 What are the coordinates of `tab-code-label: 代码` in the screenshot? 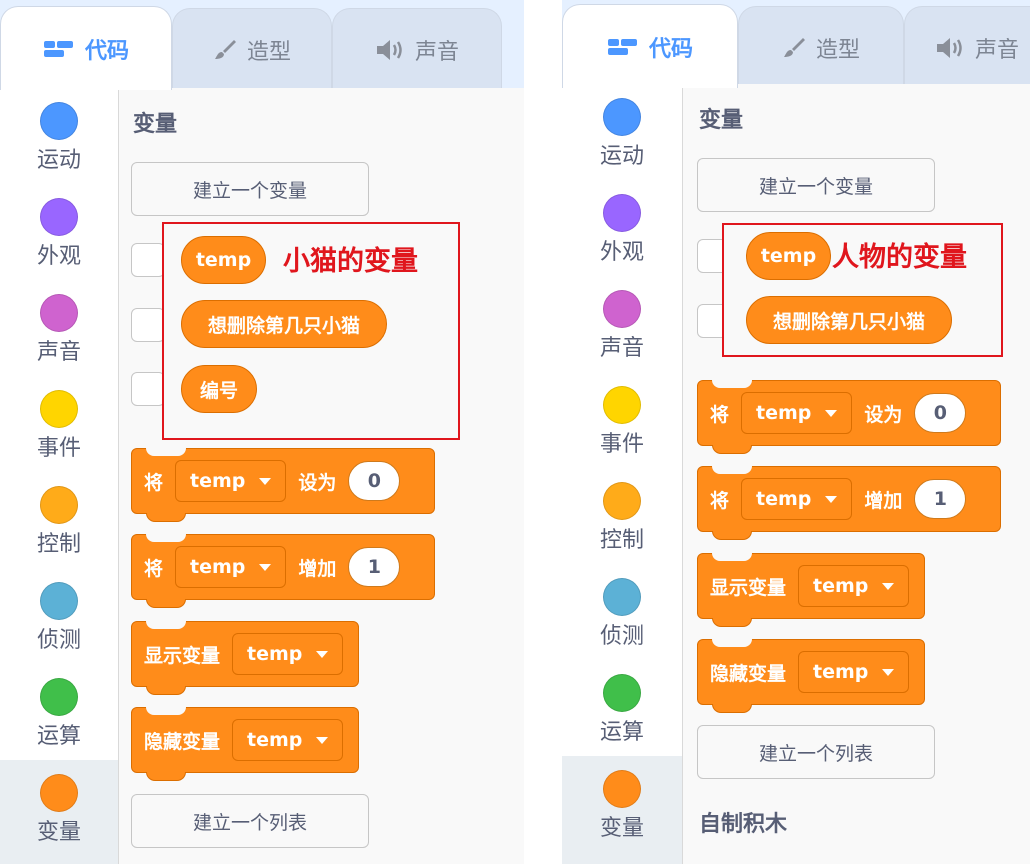 It's located at (670, 49).